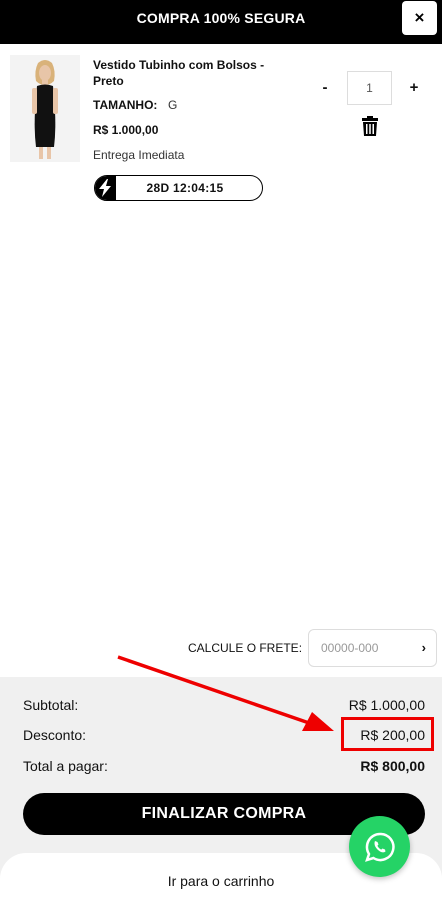 The height and width of the screenshot is (904, 442). I want to click on product-name: Vestido Tubinho com Bolsos - Preto, so click(193, 73).